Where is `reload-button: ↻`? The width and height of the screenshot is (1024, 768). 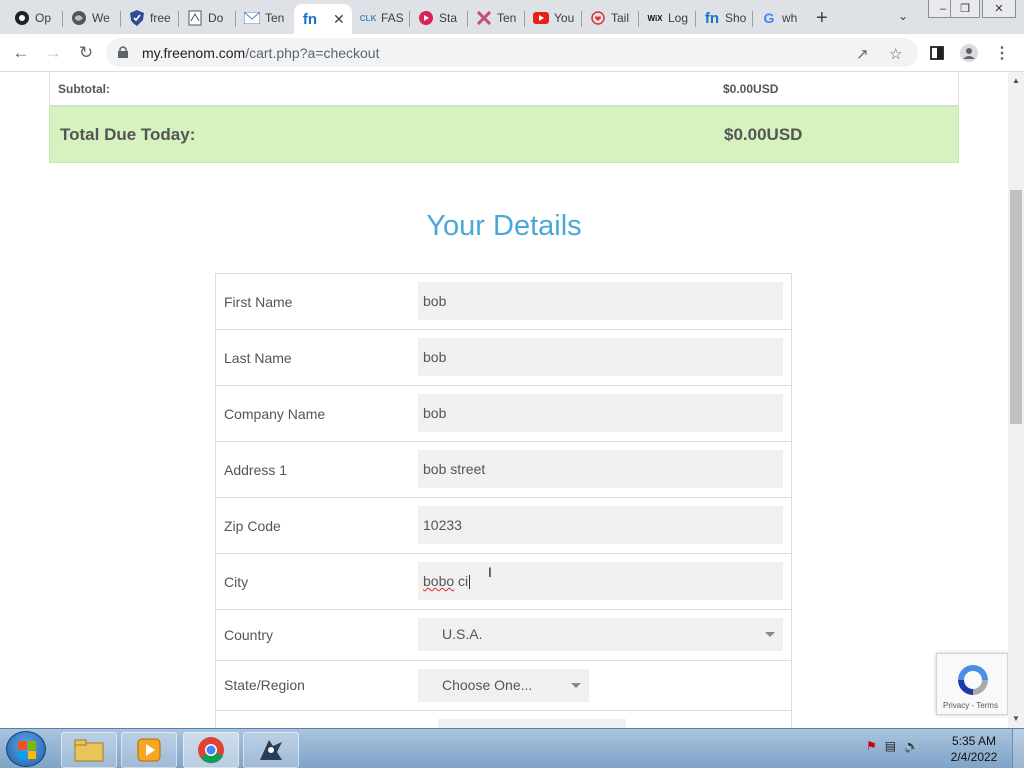
reload-button: ↻ is located at coordinates (86, 53).